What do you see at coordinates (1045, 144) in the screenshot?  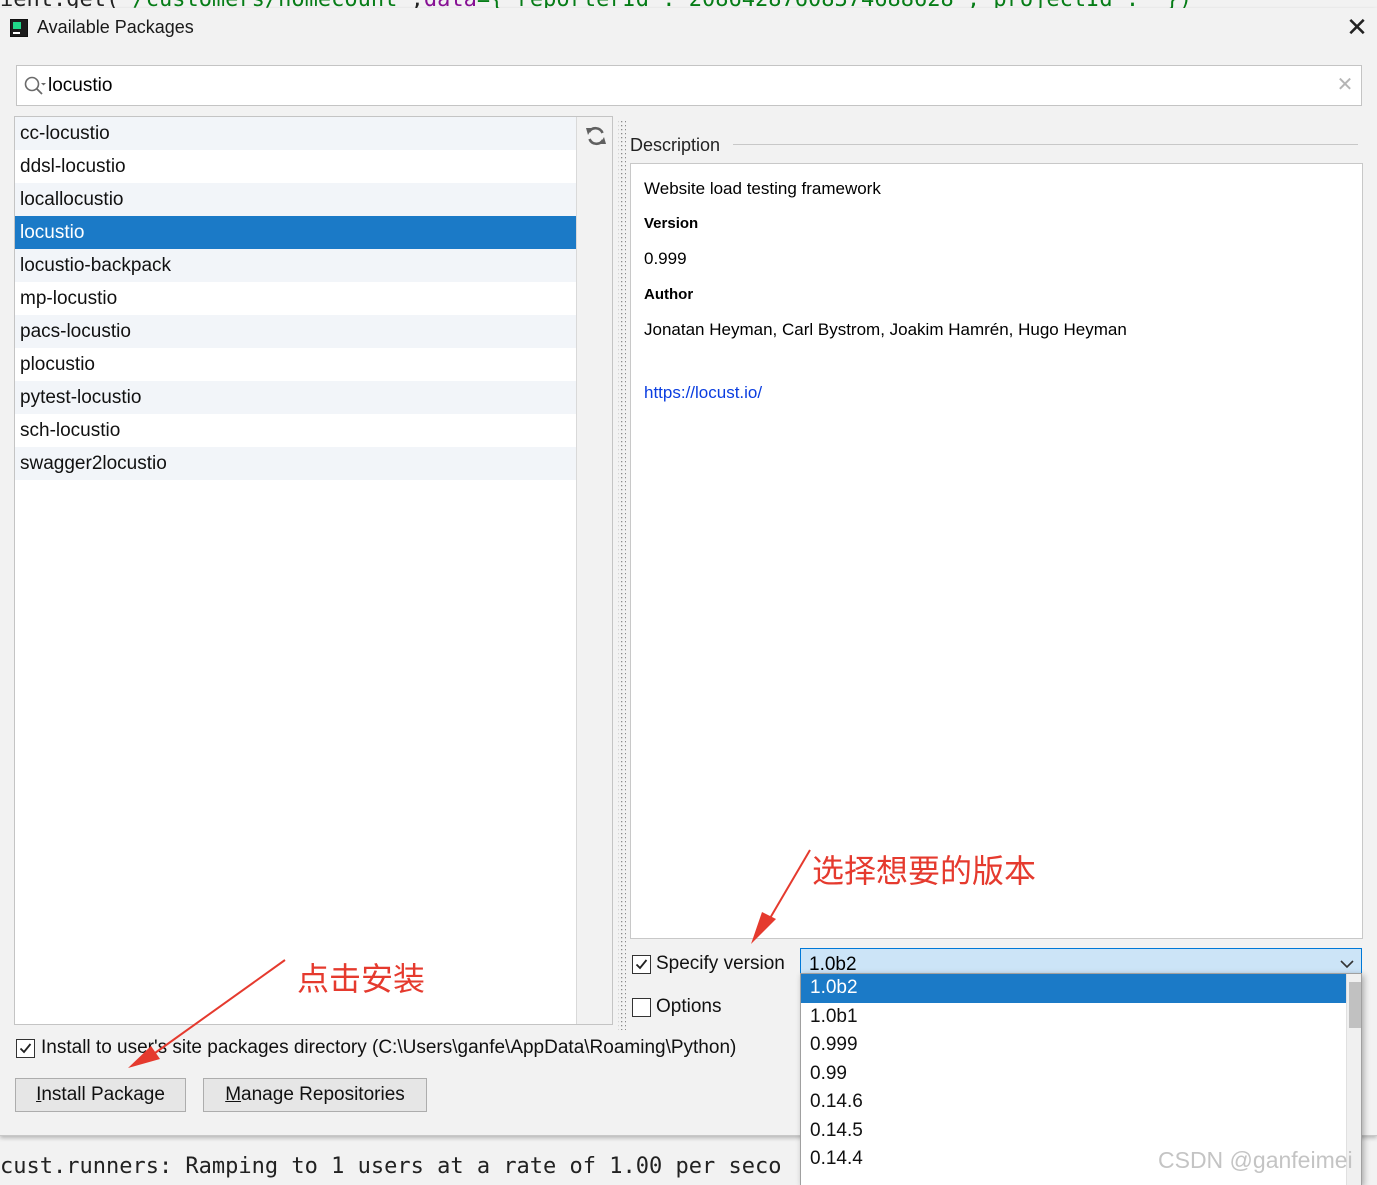 I see `description-header-divider` at bounding box center [1045, 144].